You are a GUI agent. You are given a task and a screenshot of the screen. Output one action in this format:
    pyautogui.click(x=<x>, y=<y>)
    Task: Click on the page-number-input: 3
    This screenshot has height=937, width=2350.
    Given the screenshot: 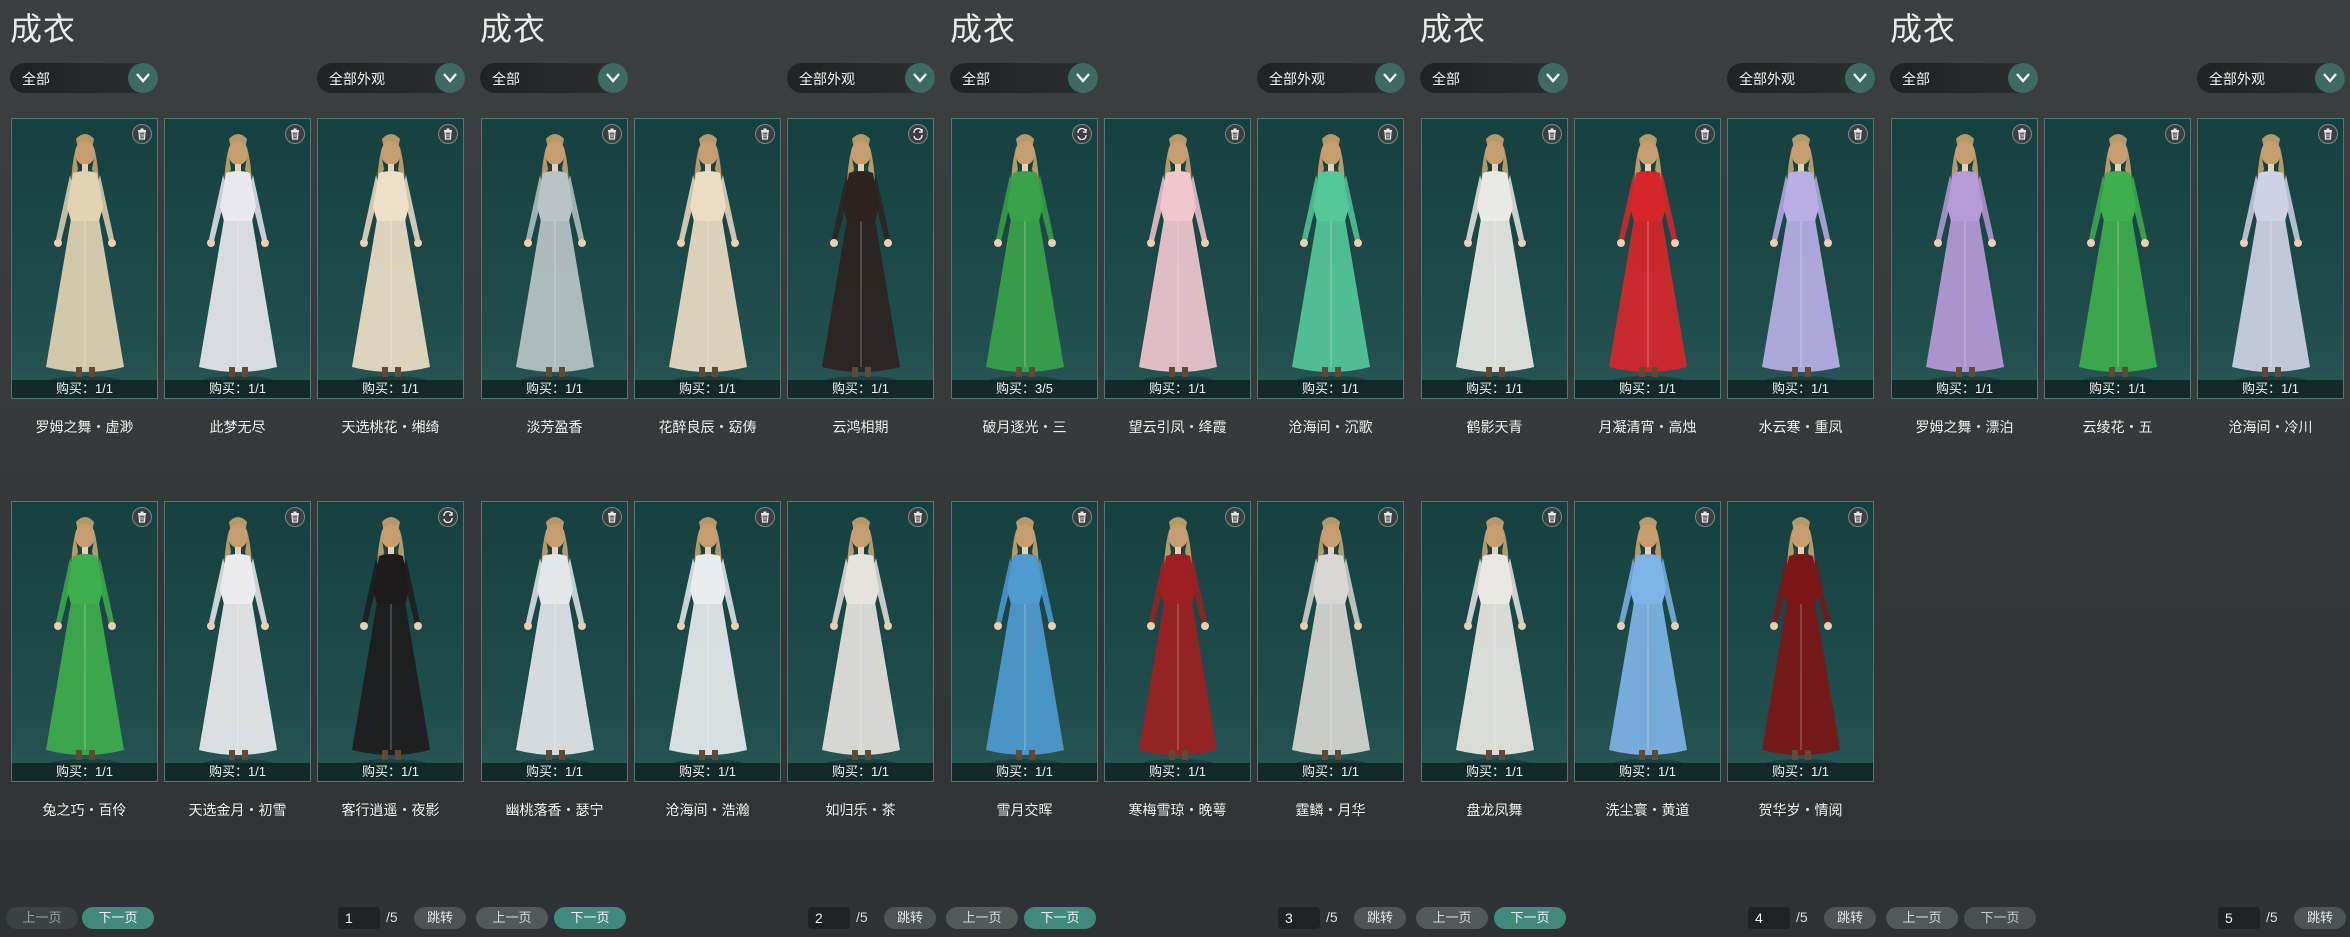 What is the action you would take?
    pyautogui.click(x=1299, y=918)
    